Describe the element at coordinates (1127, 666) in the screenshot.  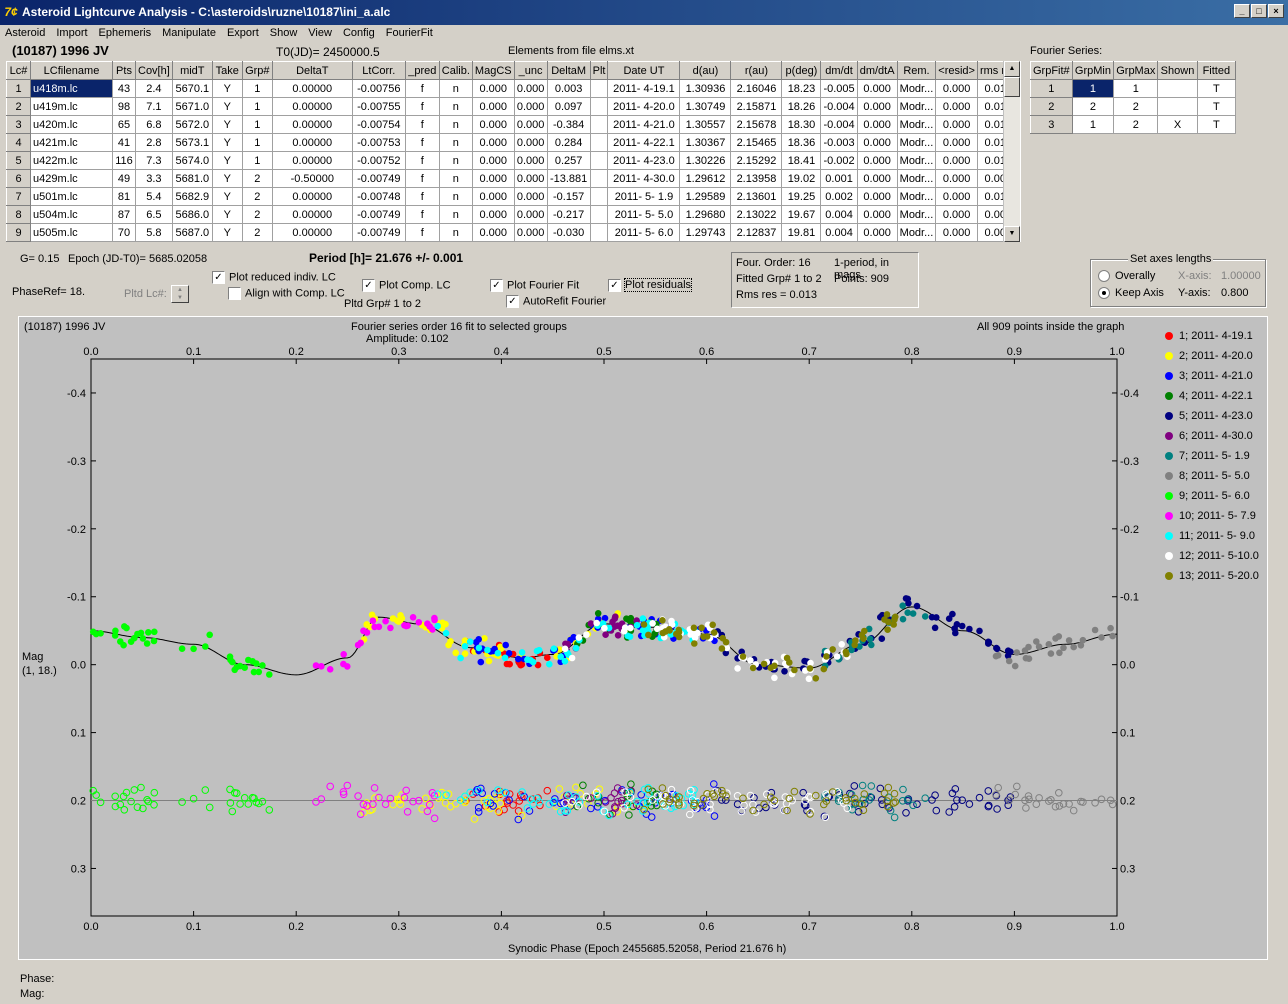
I see `y-tick-label-right: 0.0` at that location.